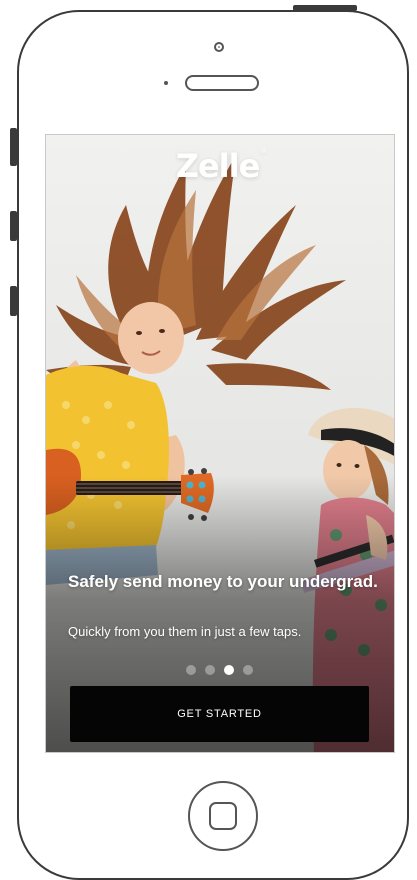  Describe the element at coordinates (13, 226) in the screenshot. I see `volume-up-button` at that location.